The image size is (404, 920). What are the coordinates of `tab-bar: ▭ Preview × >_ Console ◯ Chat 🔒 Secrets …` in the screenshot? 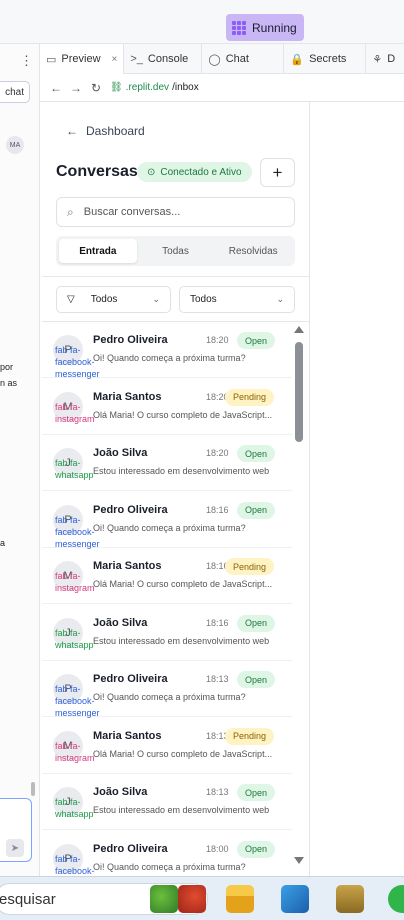 It's located at (222, 59).